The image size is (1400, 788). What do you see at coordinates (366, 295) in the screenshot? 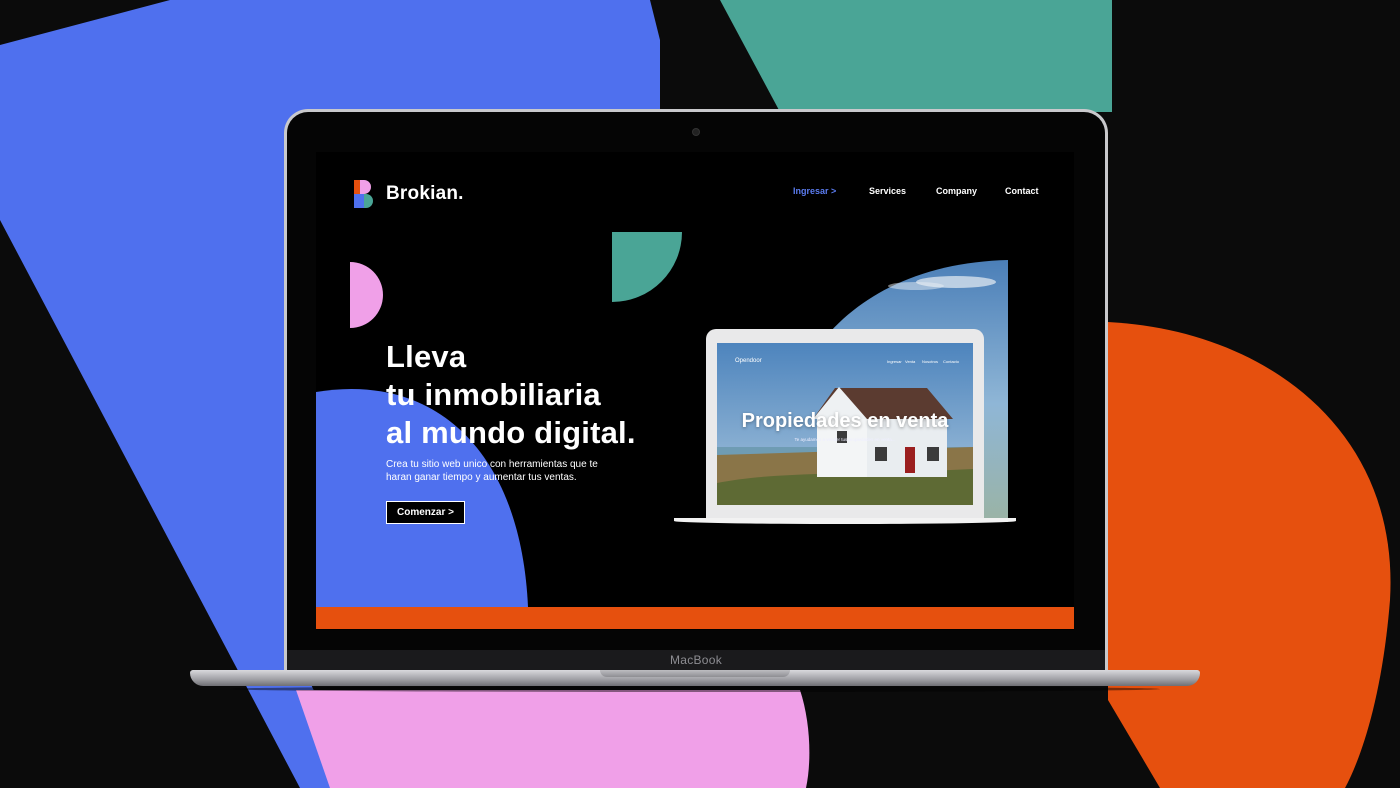
I see `pink-half-circle-shape` at bounding box center [366, 295].